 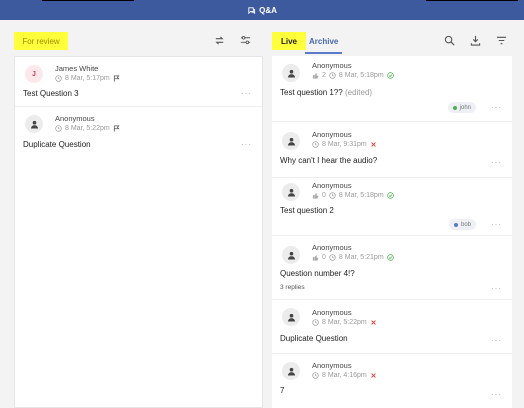 What do you see at coordinates (358, 92) in the screenshot?
I see `edited-label: (edited)` at bounding box center [358, 92].